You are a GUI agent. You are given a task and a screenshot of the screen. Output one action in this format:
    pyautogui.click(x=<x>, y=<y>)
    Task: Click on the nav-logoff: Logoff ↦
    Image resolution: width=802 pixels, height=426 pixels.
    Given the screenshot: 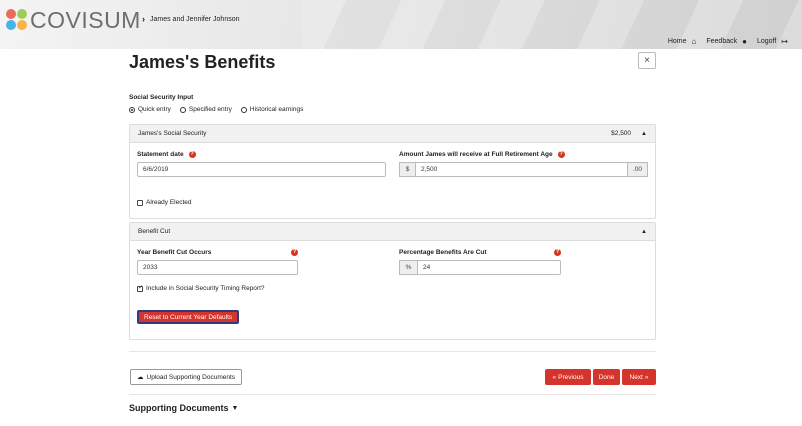 What is the action you would take?
    pyautogui.click(x=772, y=41)
    